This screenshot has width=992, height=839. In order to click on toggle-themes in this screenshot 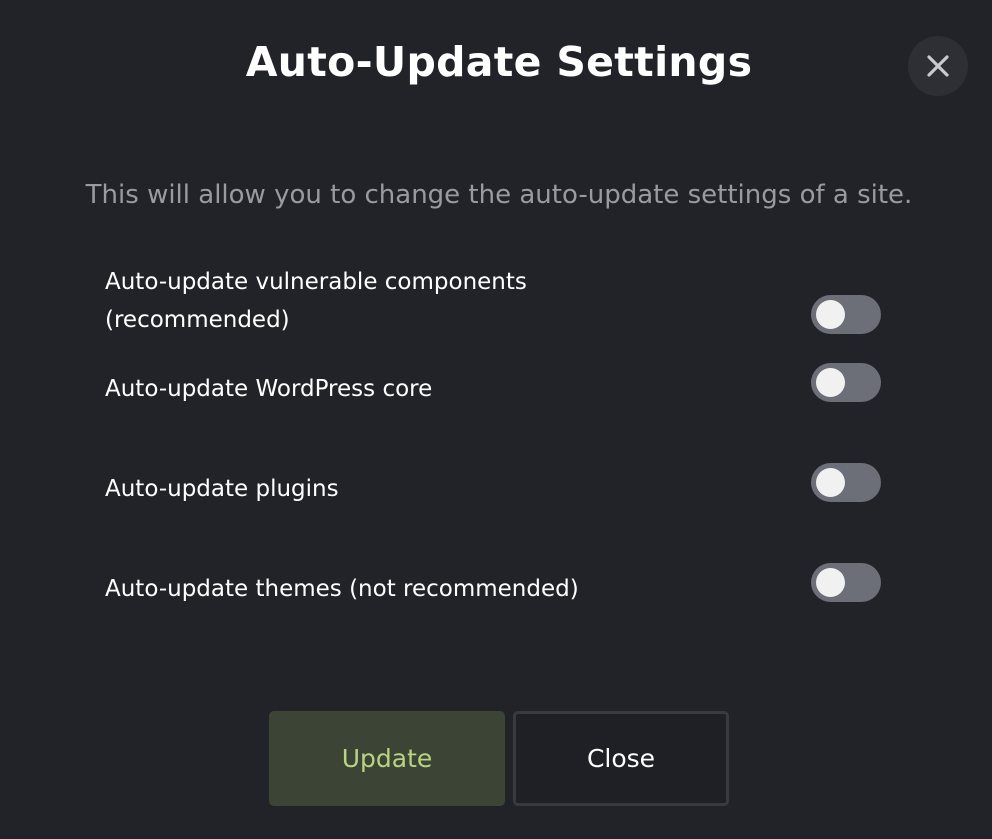, I will do `click(846, 582)`.